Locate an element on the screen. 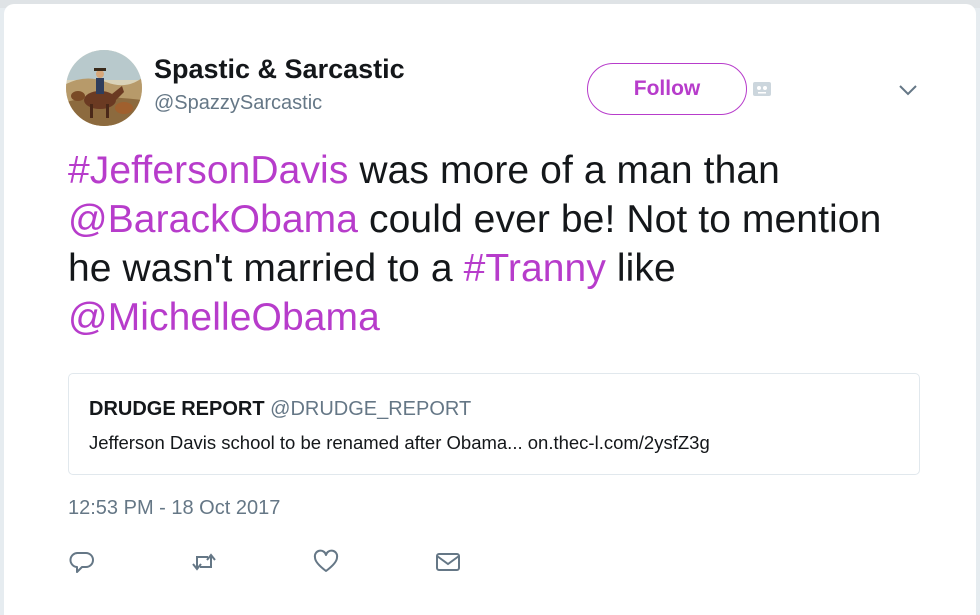 The image size is (980, 615). retweet-icon is located at coordinates (204, 562).